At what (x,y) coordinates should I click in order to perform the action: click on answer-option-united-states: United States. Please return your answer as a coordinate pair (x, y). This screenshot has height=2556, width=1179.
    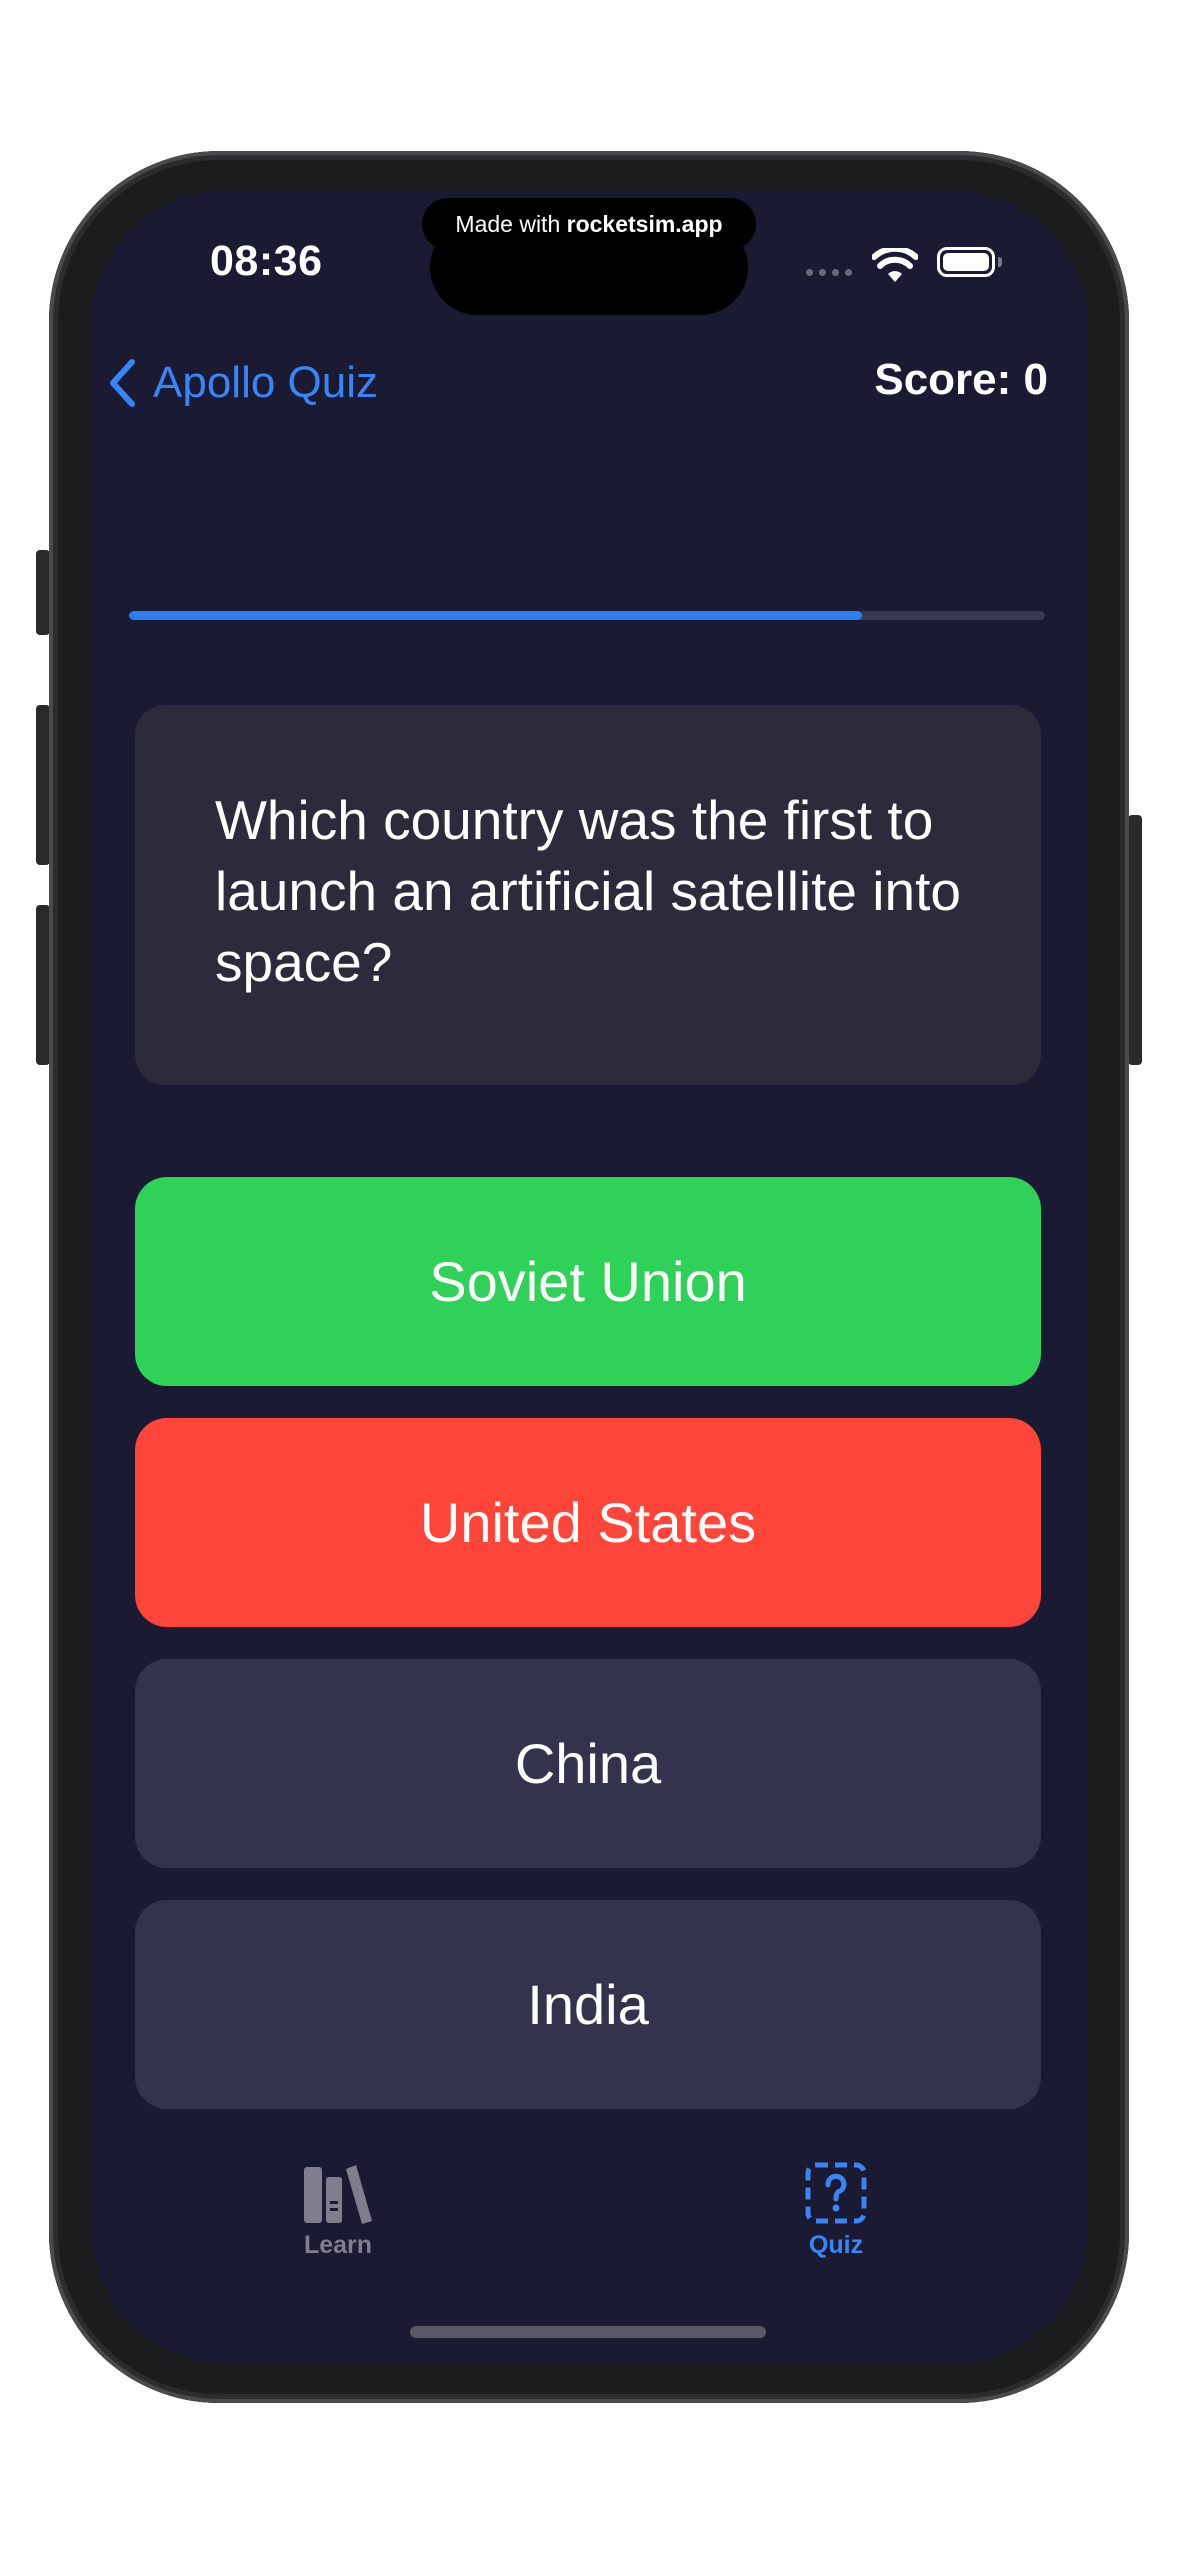
    Looking at the image, I should click on (588, 1522).